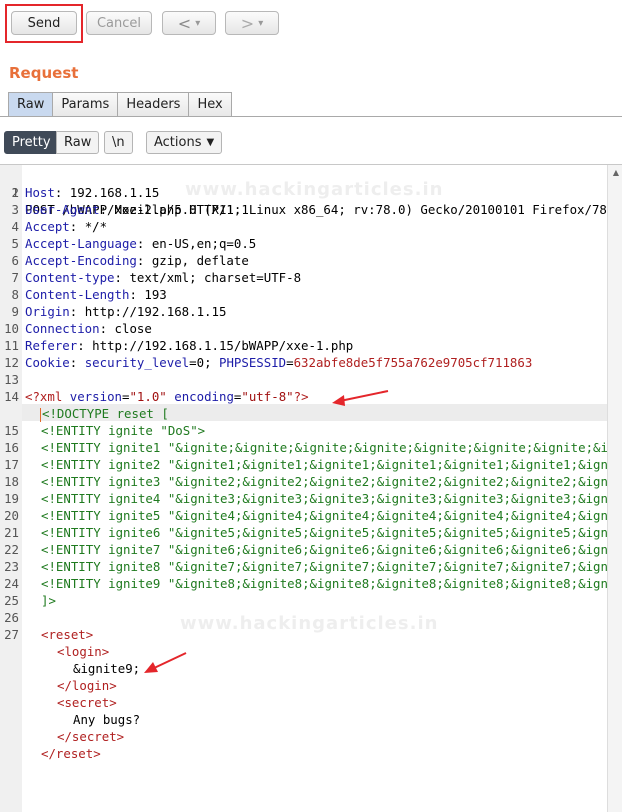  What do you see at coordinates (11, 617) in the screenshot?
I see `line-number: 26` at bounding box center [11, 617].